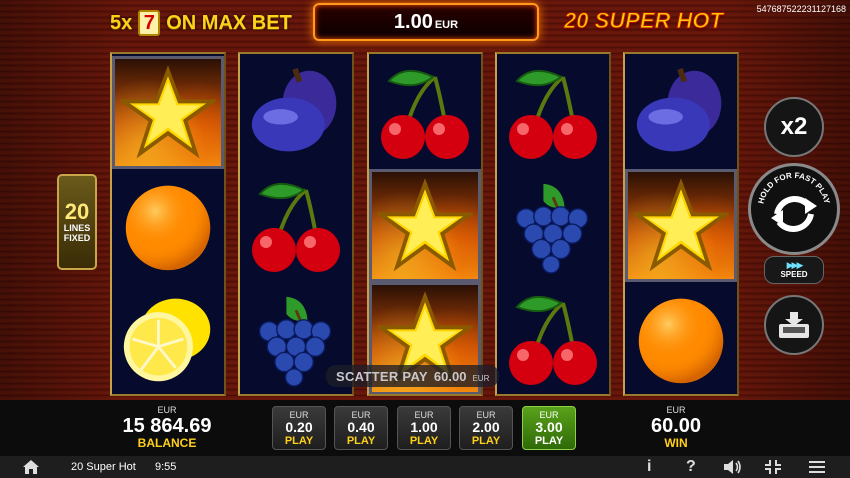  Describe the element at coordinates (77, 211) in the screenshot. I see `lines-count: 20` at that location.